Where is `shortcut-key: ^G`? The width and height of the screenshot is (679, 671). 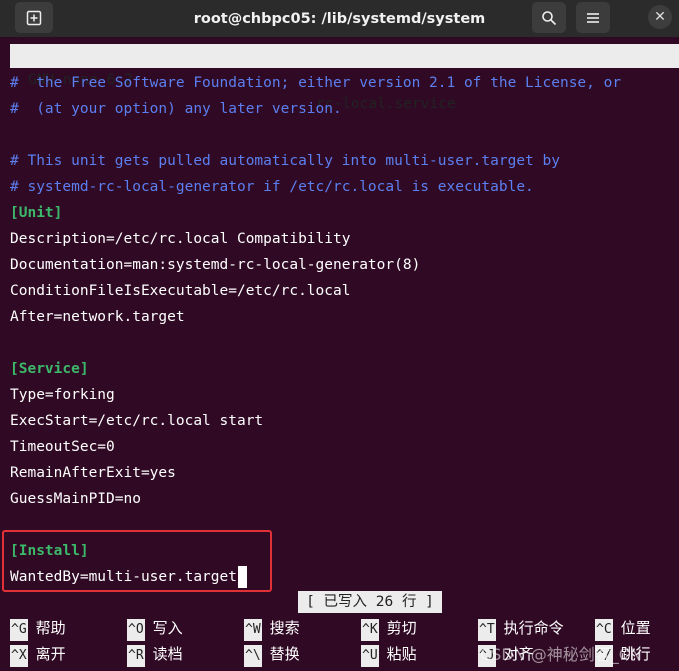
shortcut-key: ^G is located at coordinates (19, 630).